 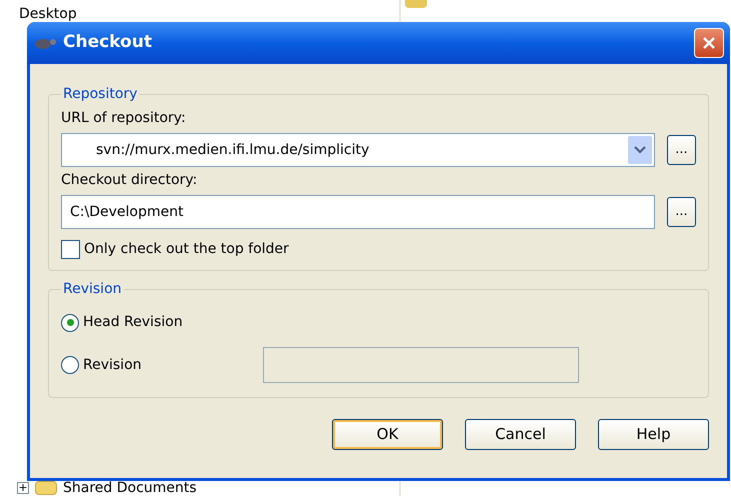 I want to click on tree-item: Shared Documents, so click(x=130, y=488).